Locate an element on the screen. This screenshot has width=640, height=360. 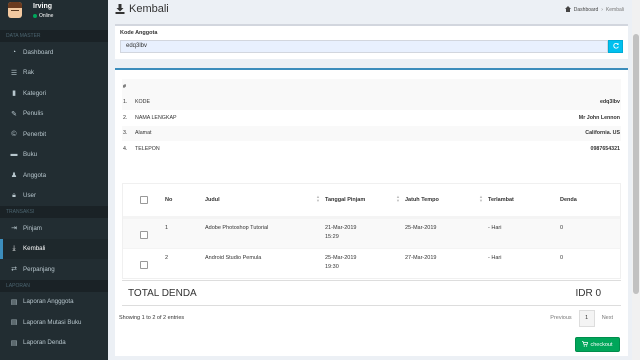
cell-date: 21-Mar-2019 is located at coordinates (341, 228).